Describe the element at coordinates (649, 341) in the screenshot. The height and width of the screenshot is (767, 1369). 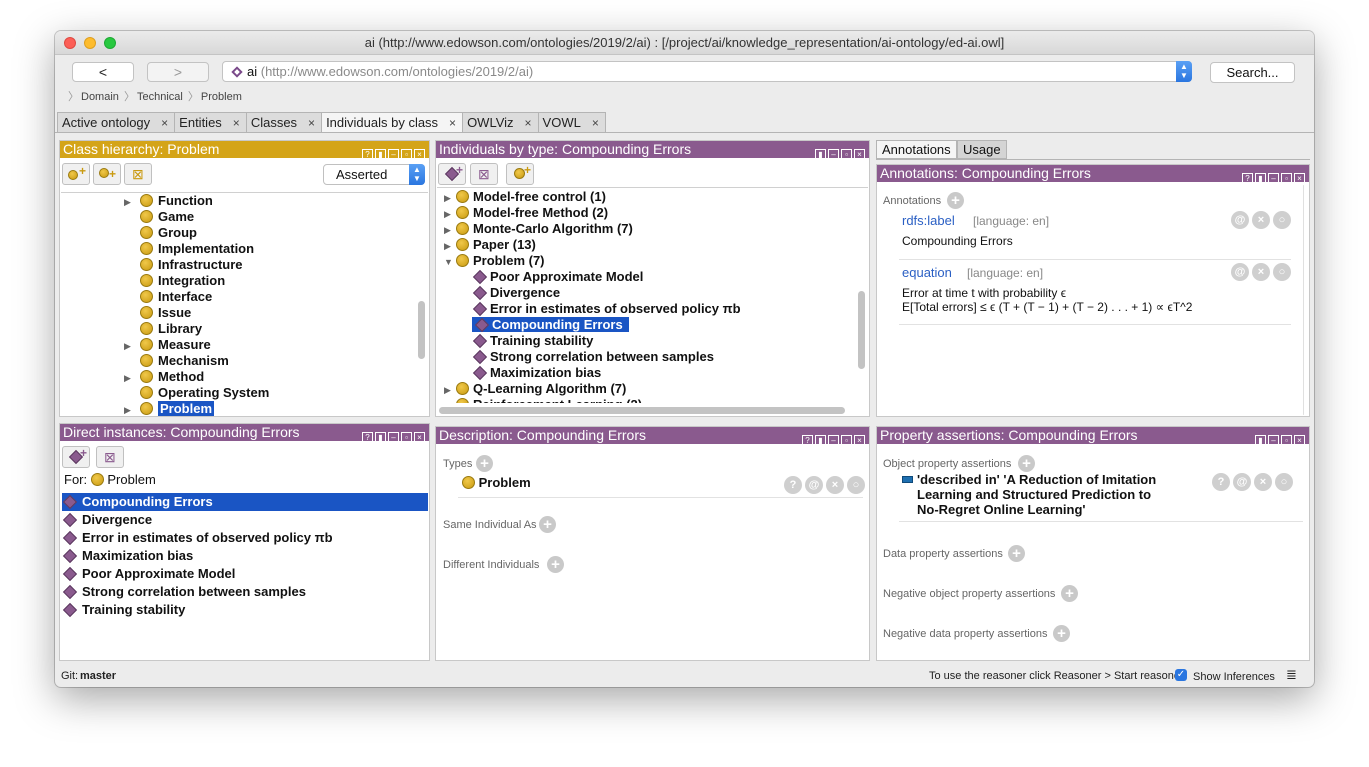
I see `individual-tree-node: Training stability` at that location.